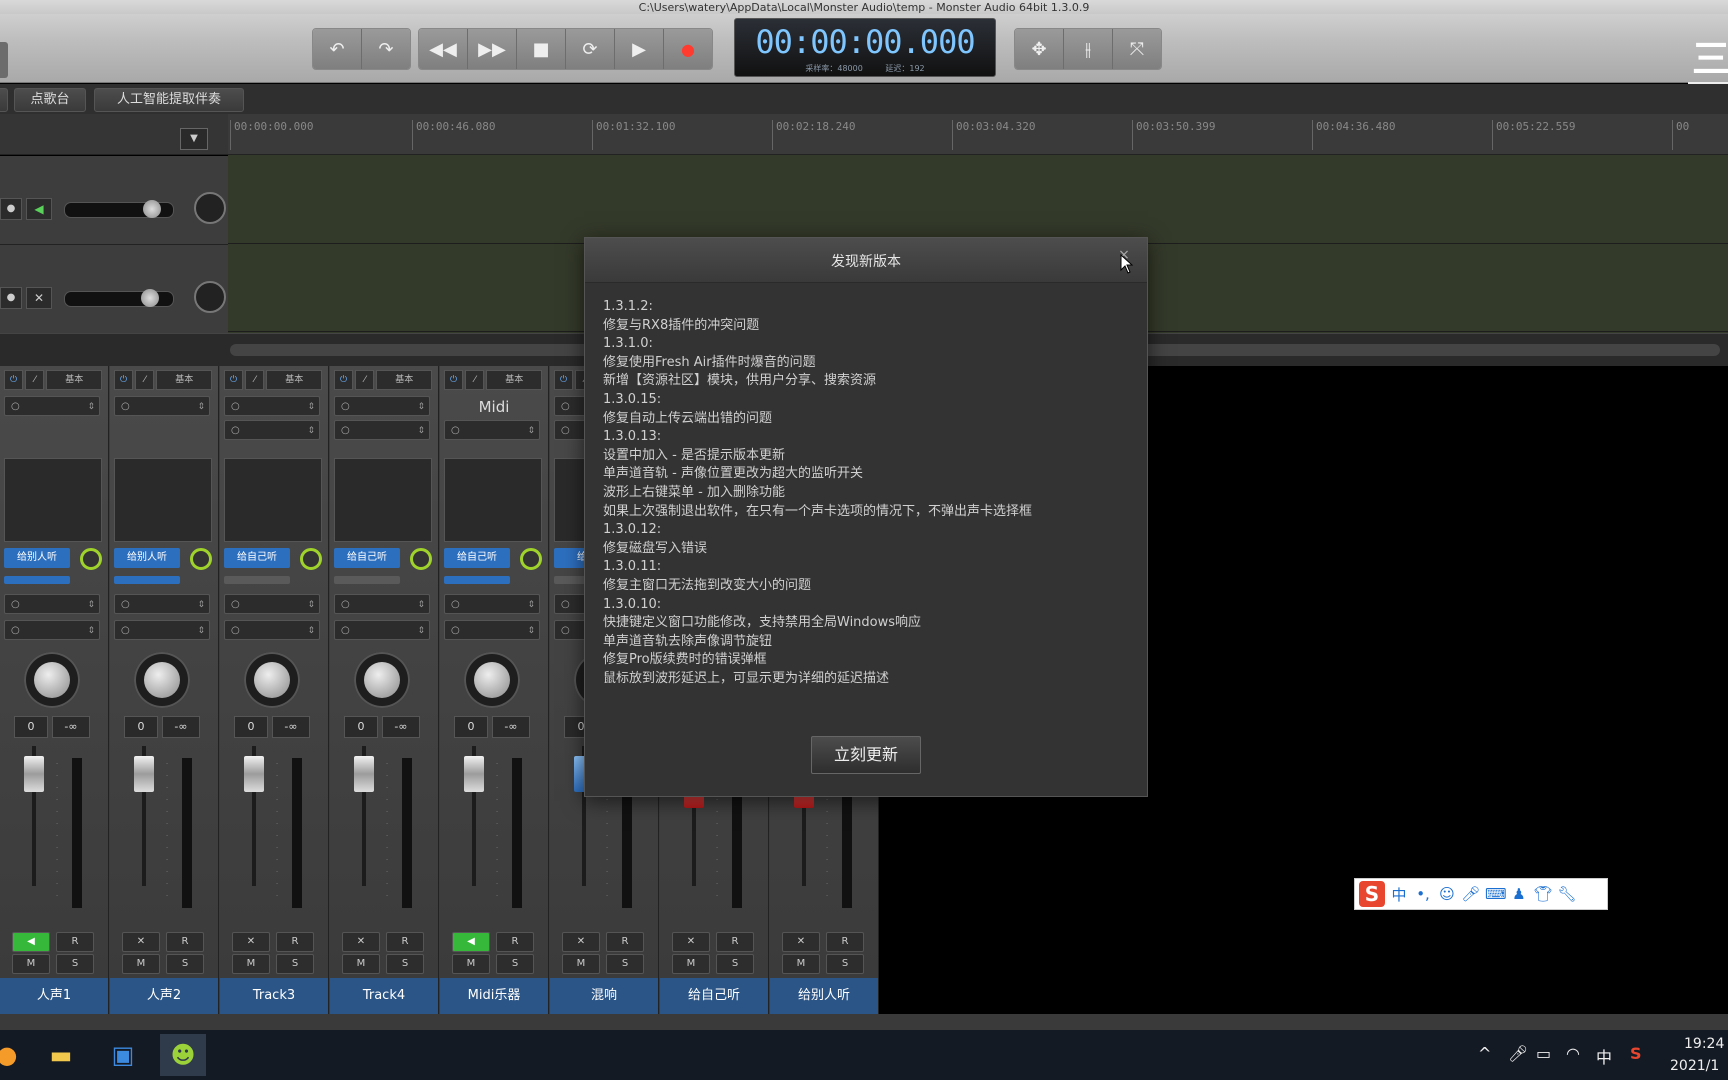 Image resolution: width=1728 pixels, height=1080 pixels. What do you see at coordinates (1039, 49) in the screenshot?
I see `move-tool-button: ✥` at bounding box center [1039, 49].